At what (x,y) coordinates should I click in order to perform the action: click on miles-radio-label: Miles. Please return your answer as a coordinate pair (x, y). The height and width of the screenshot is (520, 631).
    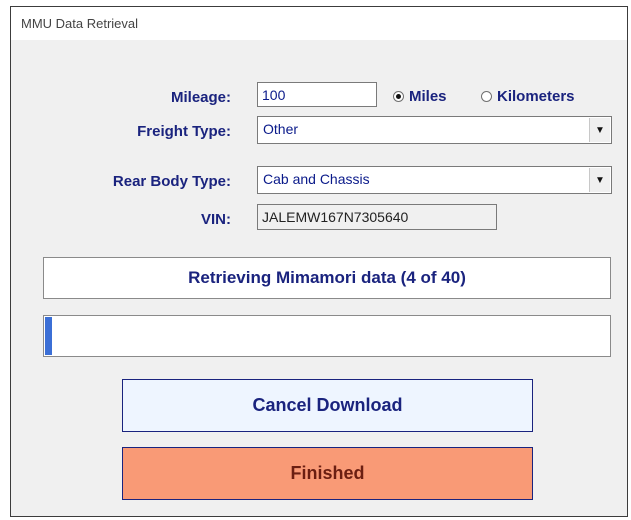
    Looking at the image, I should click on (428, 96).